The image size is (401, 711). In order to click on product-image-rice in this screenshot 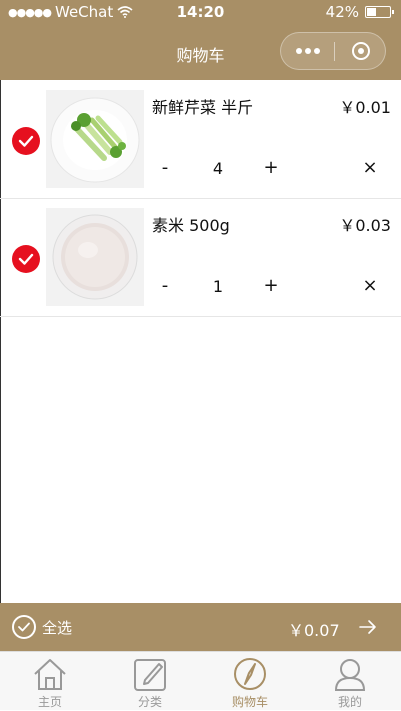, I will do `click(95, 257)`.